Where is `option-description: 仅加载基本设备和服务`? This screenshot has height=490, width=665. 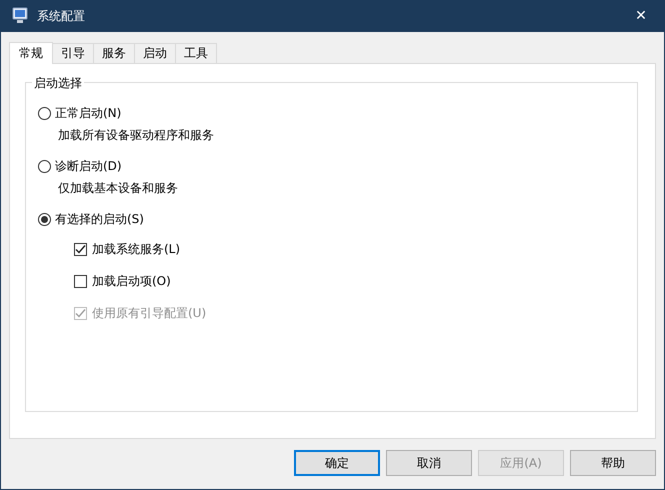
option-description: 仅加载基本设备和服务 is located at coordinates (118, 188).